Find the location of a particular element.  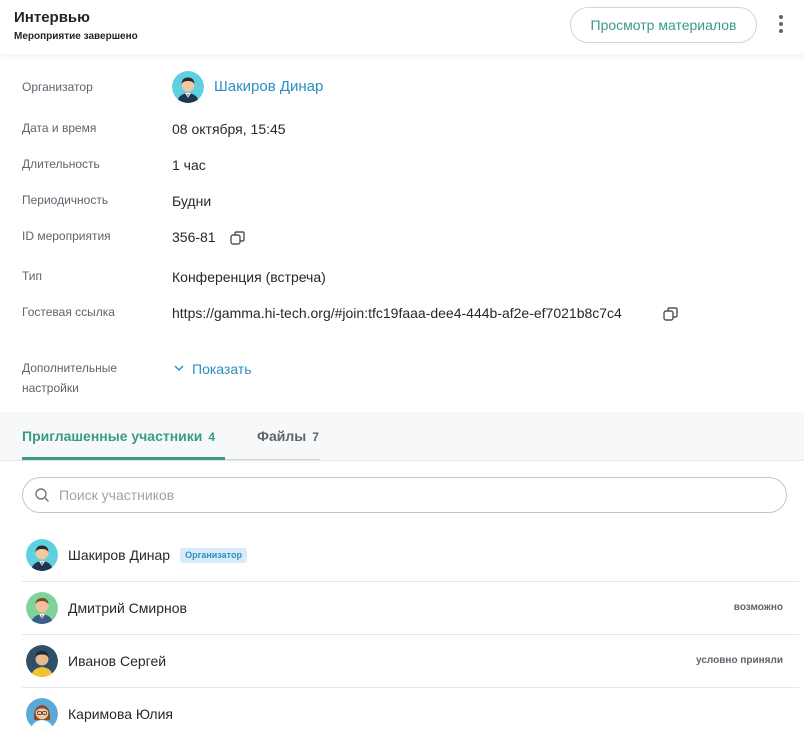

participant-status: условно приняли is located at coordinates (739, 660).